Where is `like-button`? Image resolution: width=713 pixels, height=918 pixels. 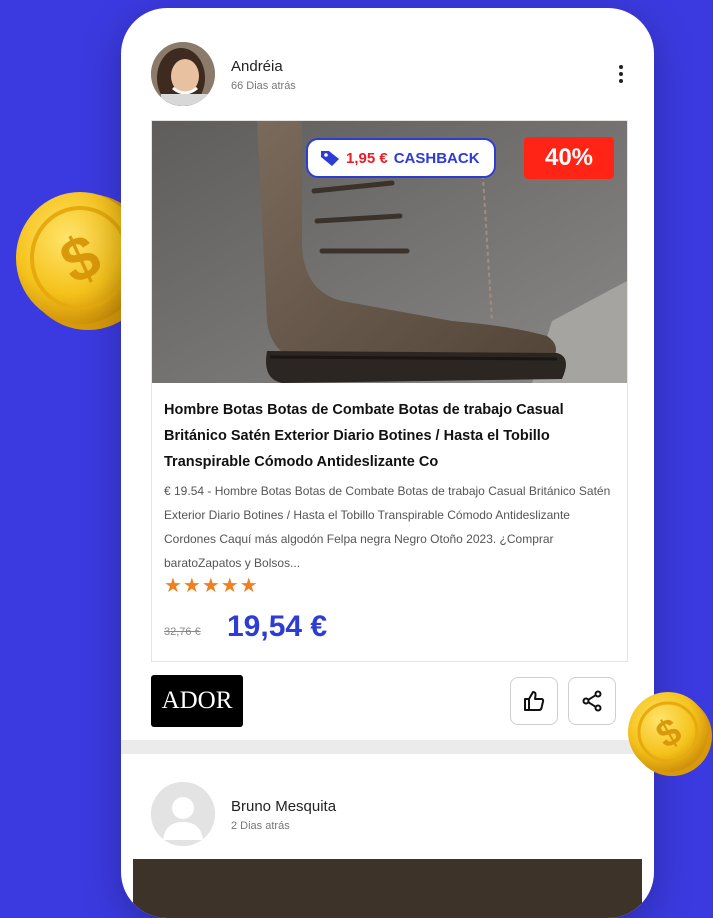 like-button is located at coordinates (534, 701).